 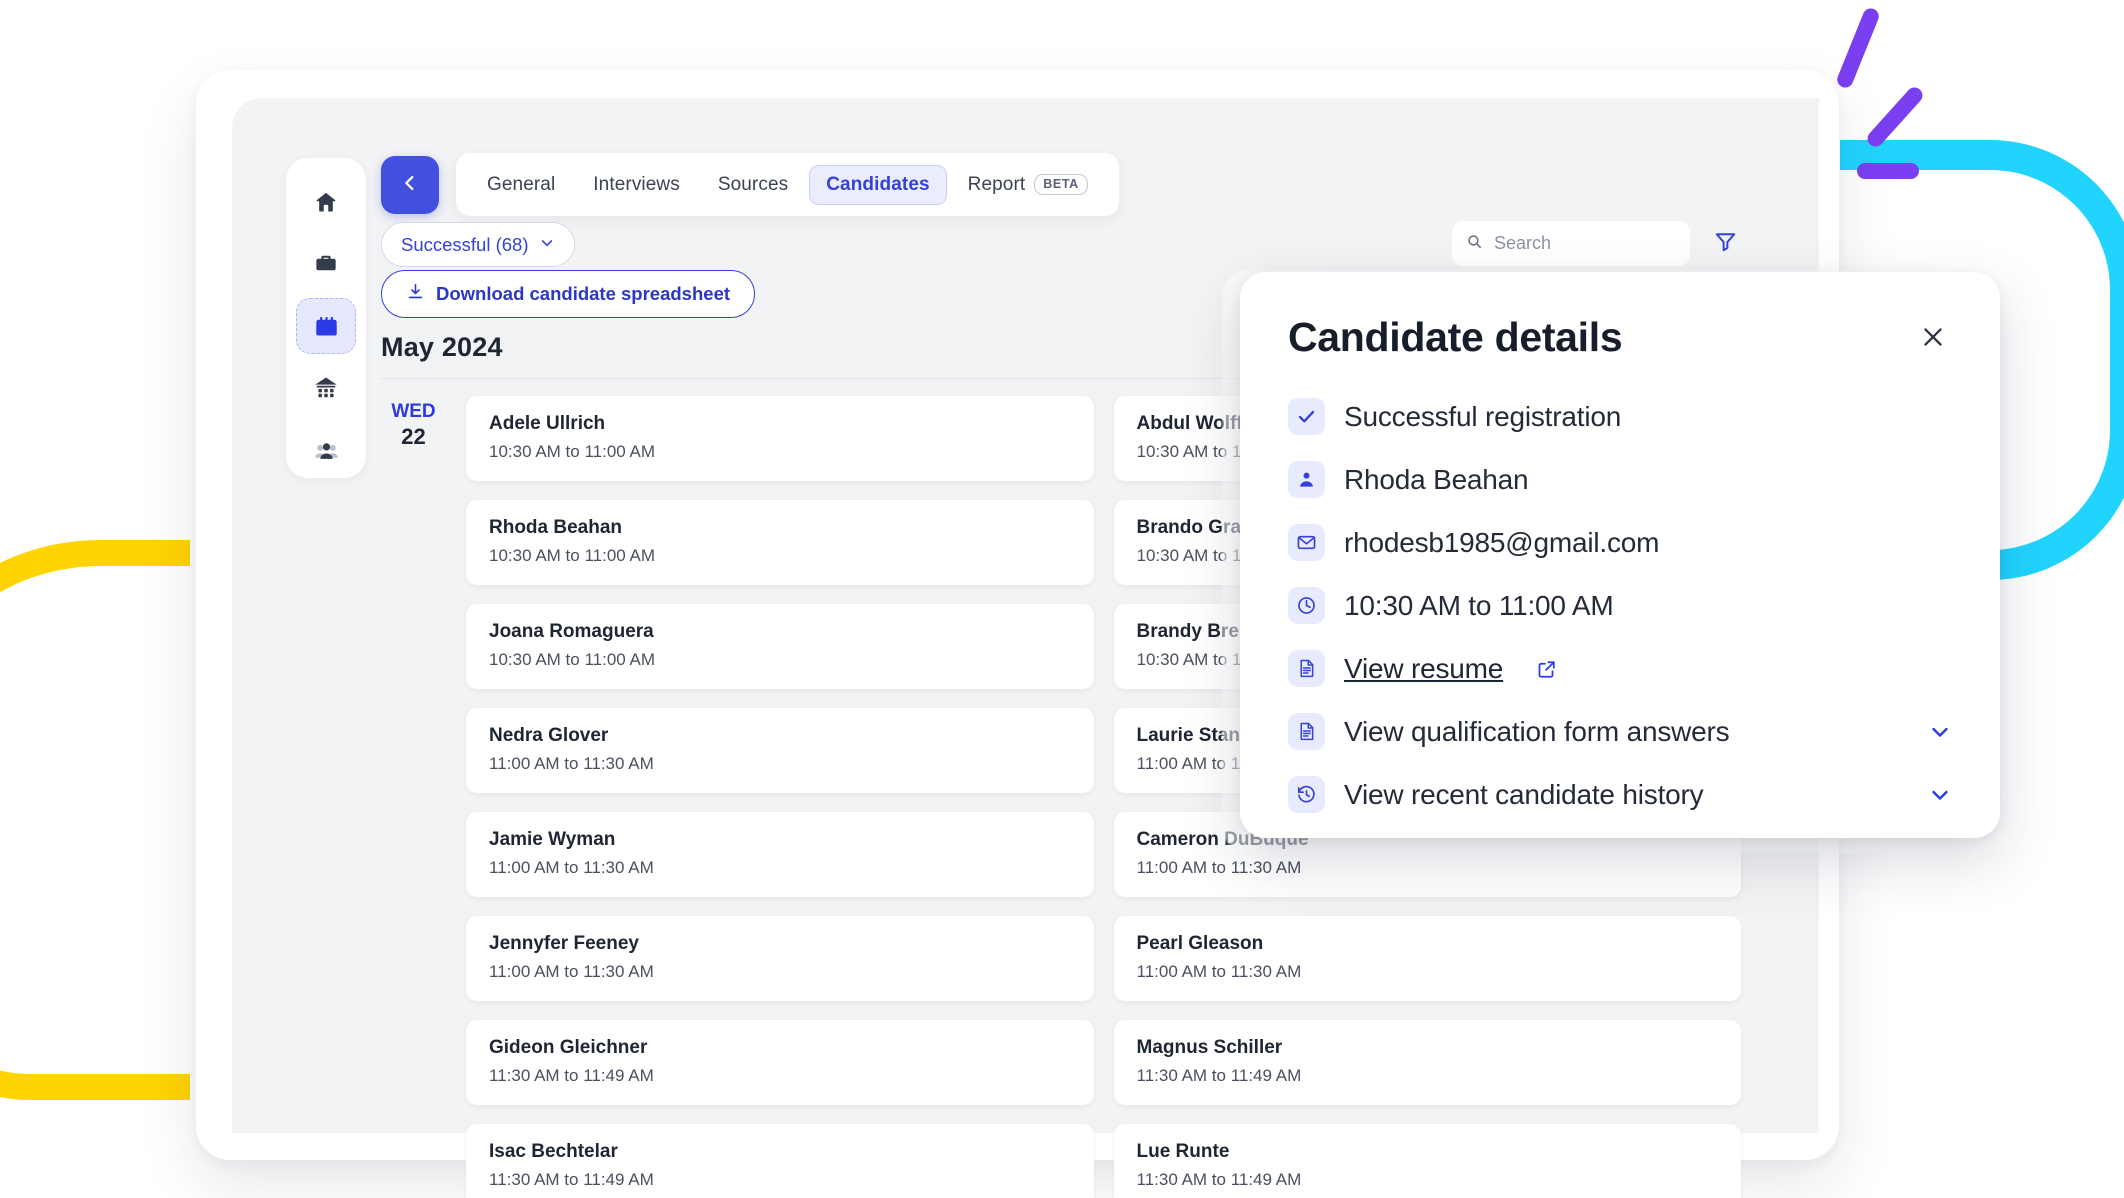 What do you see at coordinates (465, 244) in the screenshot?
I see `status-filter-label: Successful (68)` at bounding box center [465, 244].